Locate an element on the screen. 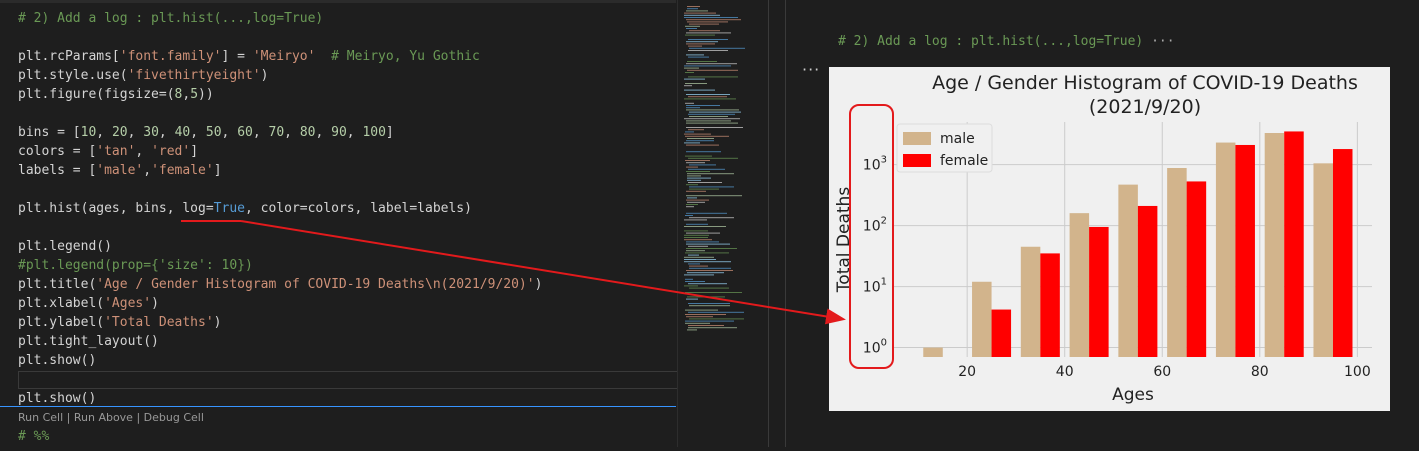  code-line: plt.xlabel('Ages') is located at coordinates (88, 304).